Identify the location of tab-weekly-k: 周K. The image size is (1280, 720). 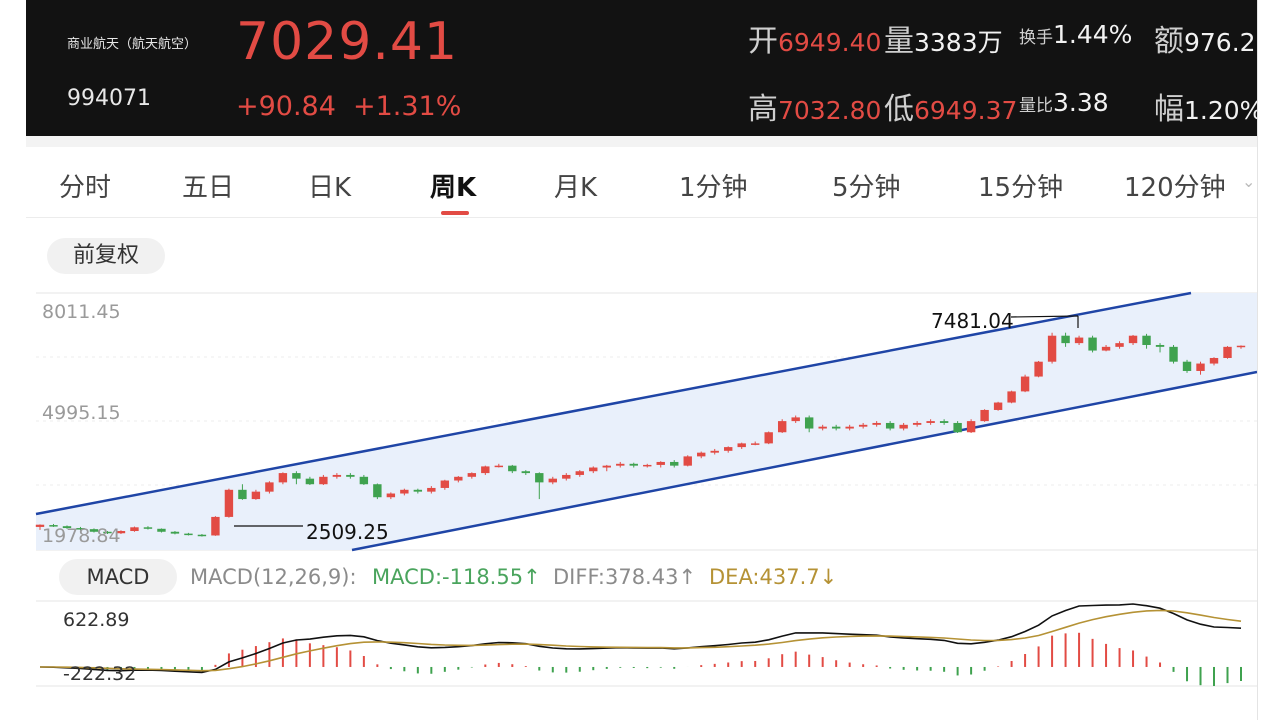
(453, 185).